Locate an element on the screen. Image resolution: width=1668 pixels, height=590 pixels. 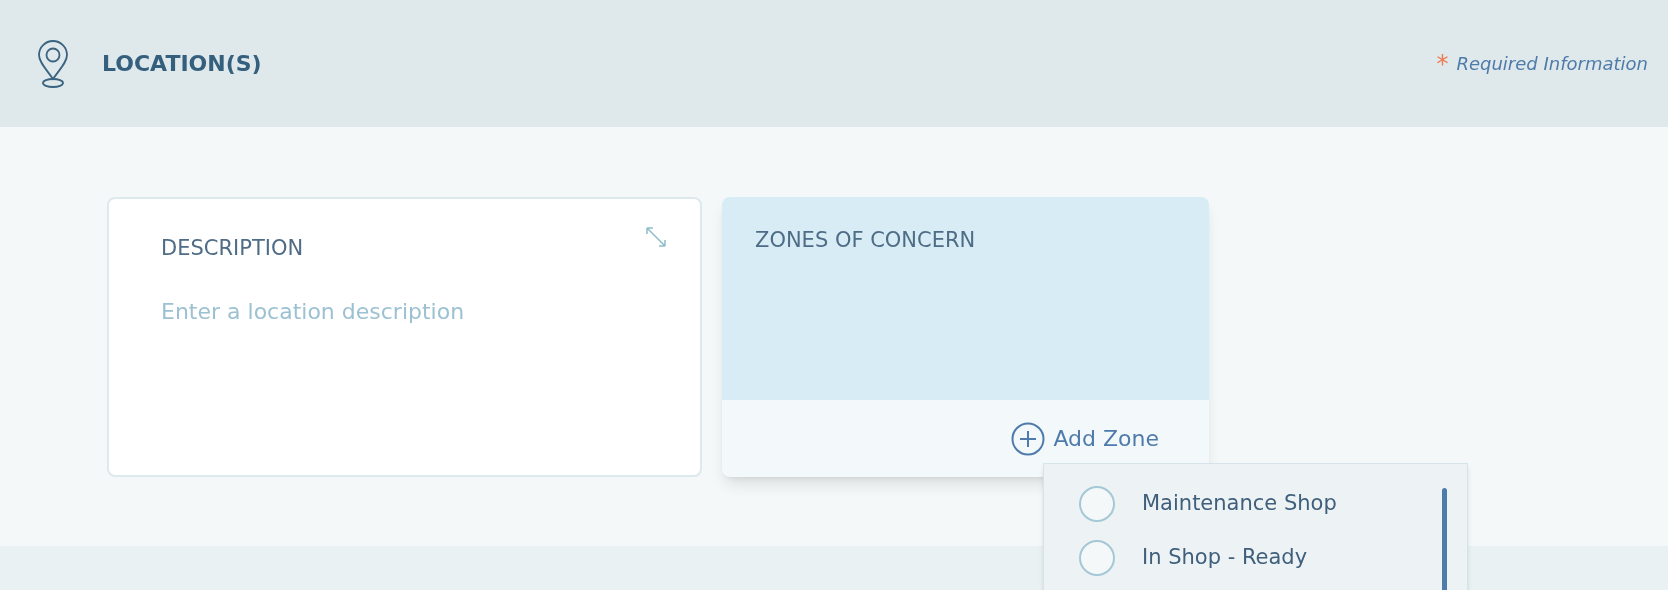
description-field: Enter a location description is located at coordinates (401, 311).